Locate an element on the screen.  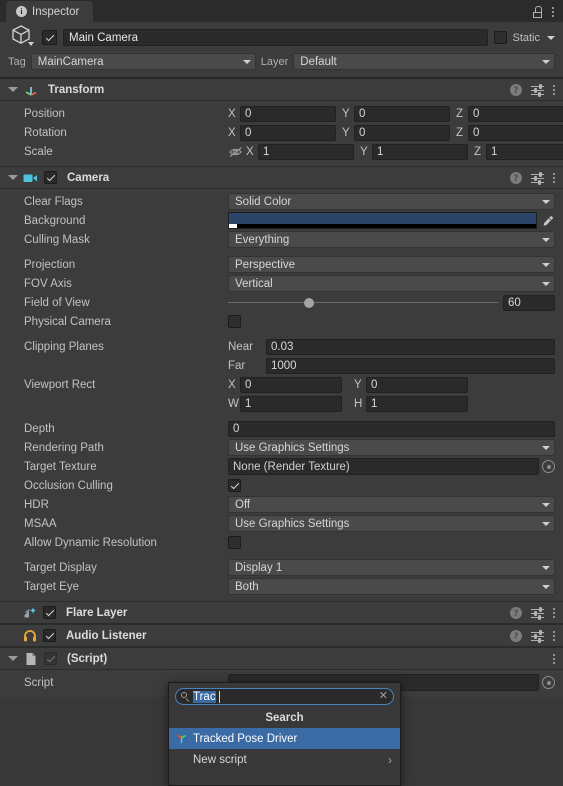
script-file-icon is located at coordinates (30, 658).